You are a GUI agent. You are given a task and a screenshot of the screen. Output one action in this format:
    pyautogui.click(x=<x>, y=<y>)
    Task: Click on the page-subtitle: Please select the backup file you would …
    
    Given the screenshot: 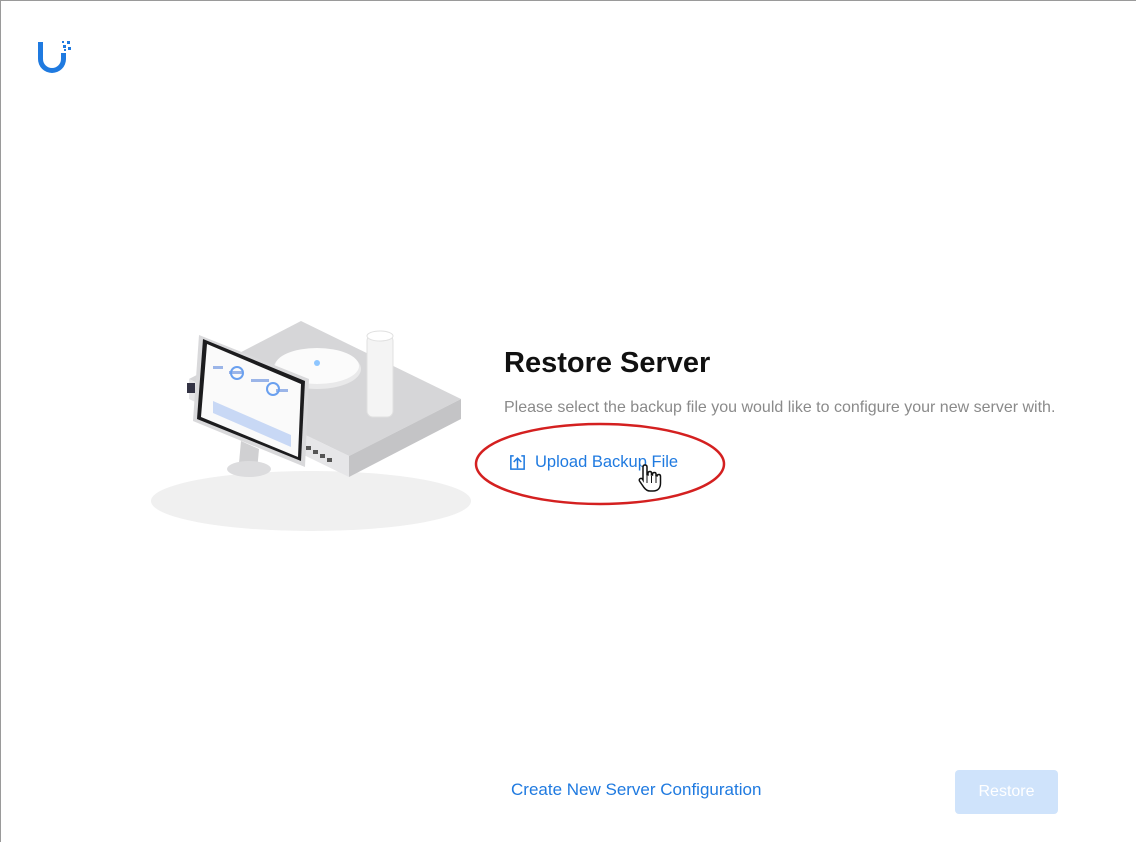 What is the action you would take?
    pyautogui.click(x=780, y=407)
    